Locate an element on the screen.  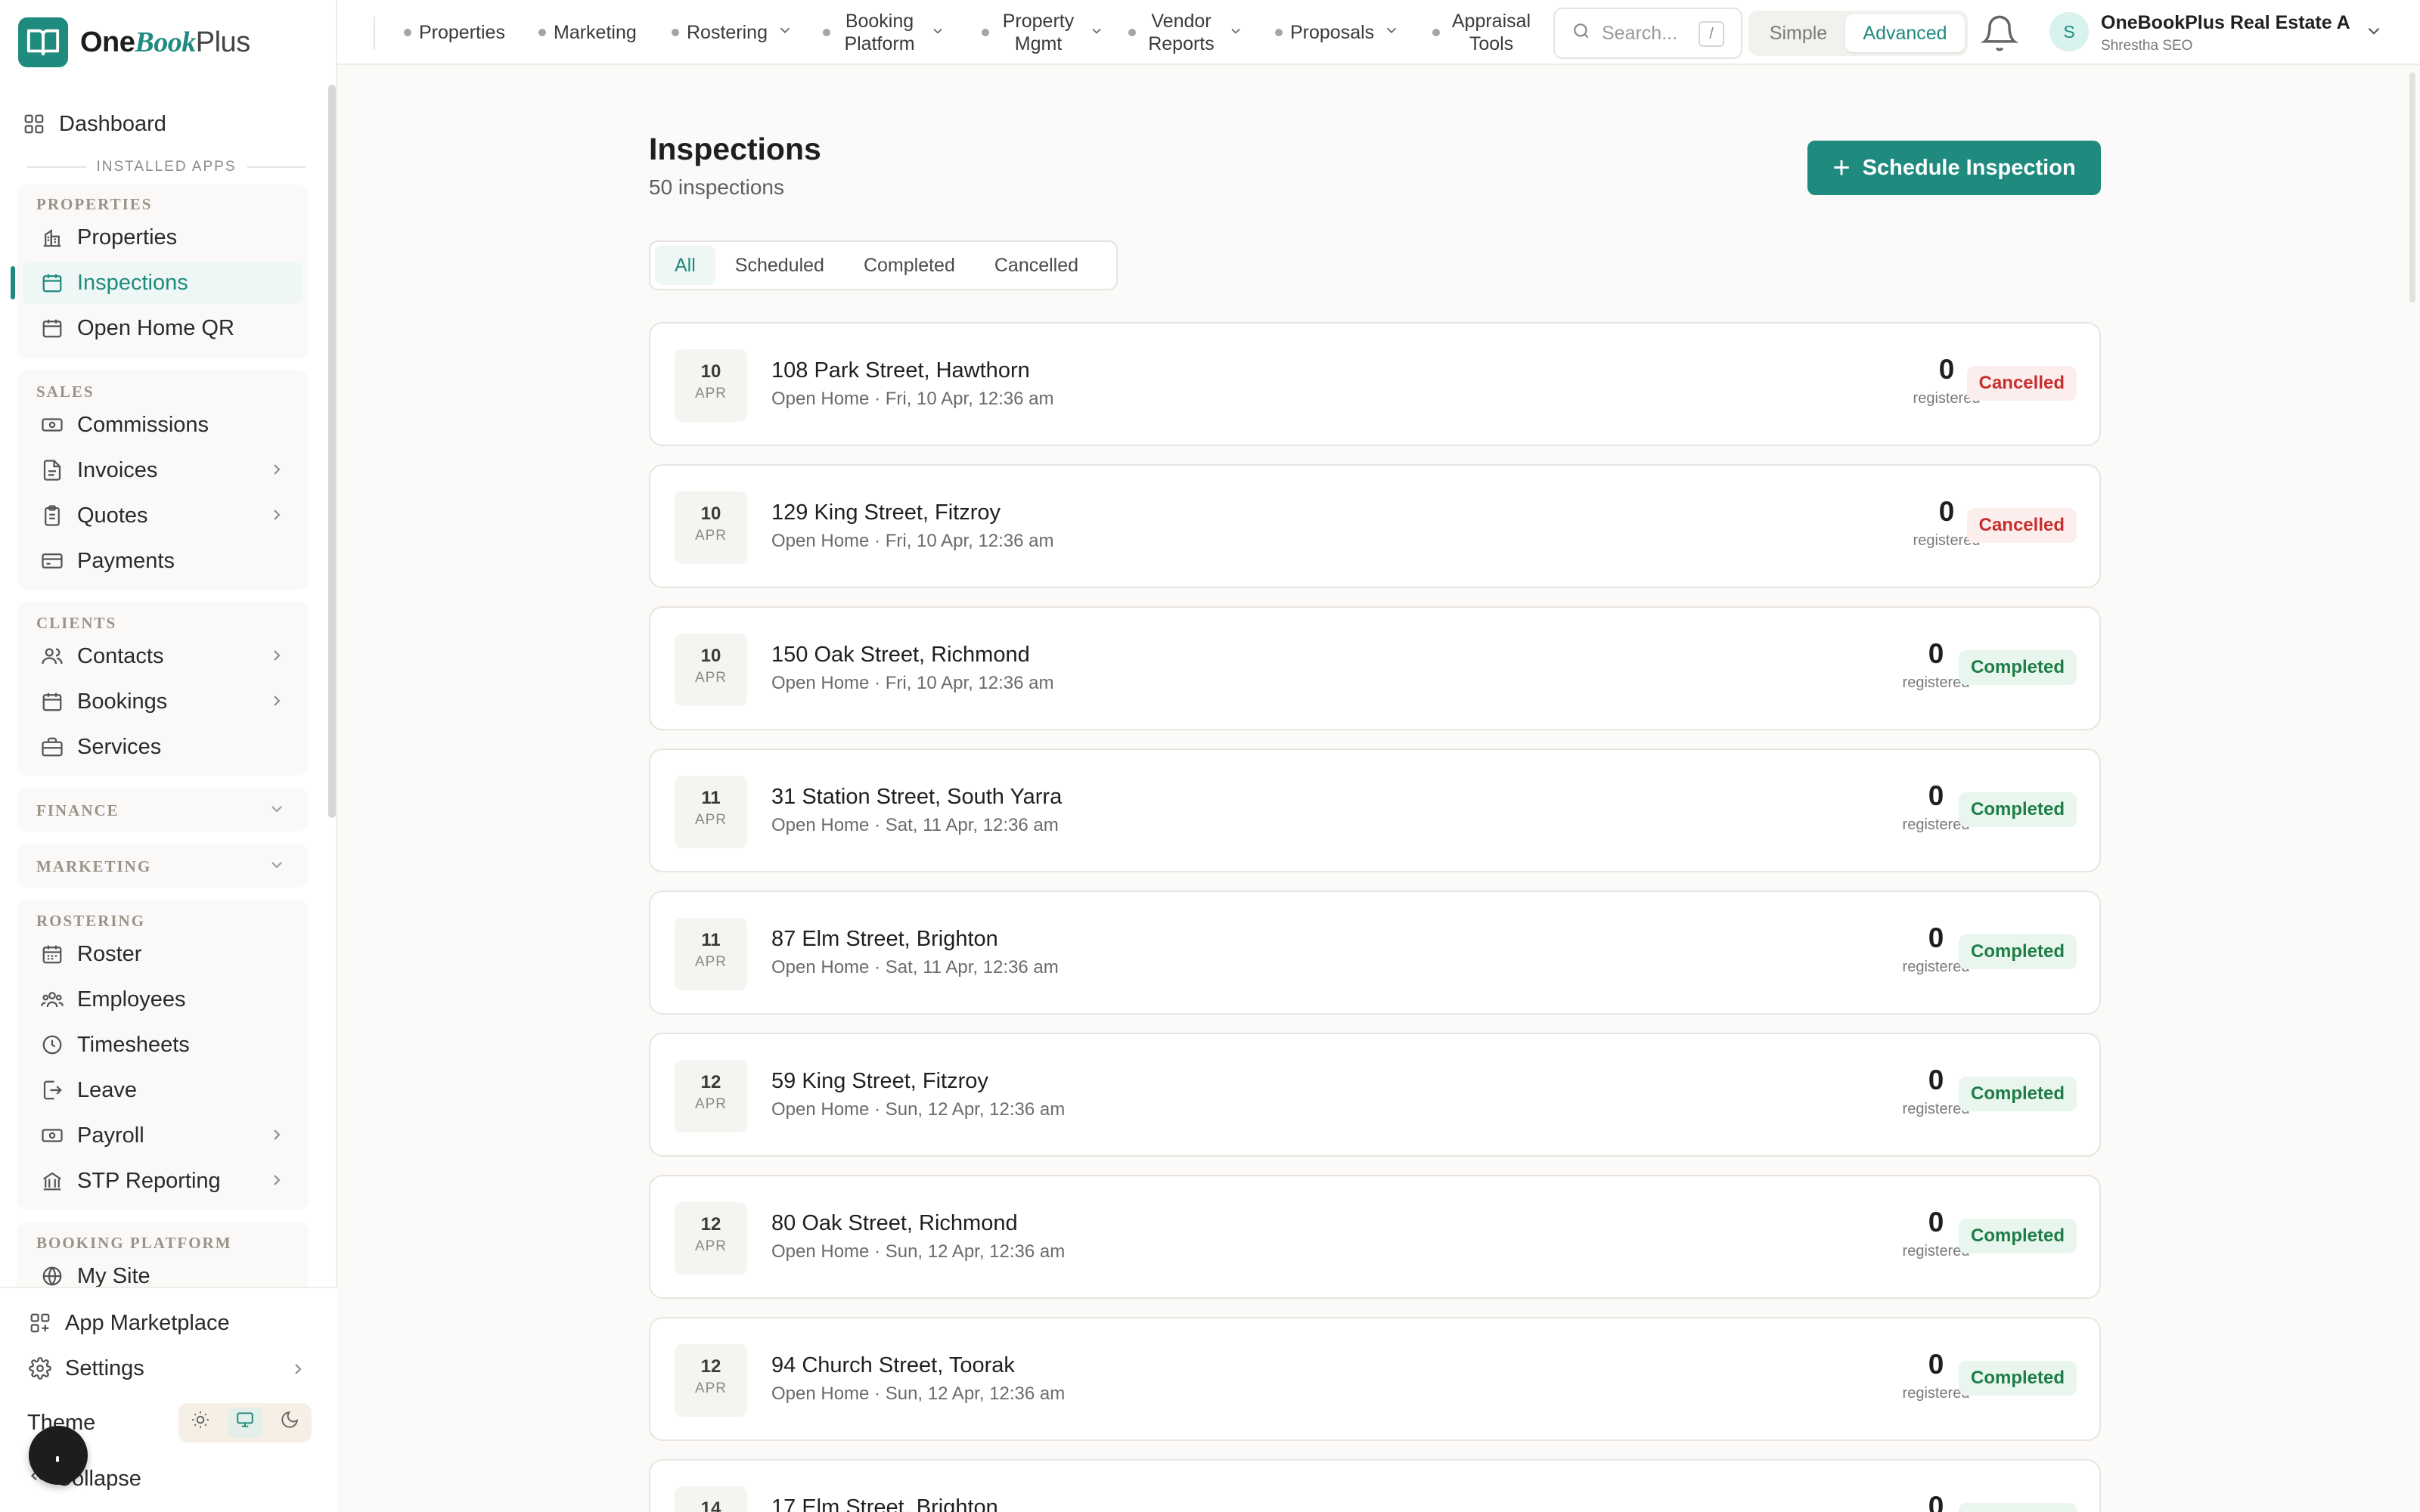
chevron-down-icon is located at coordinates (785, 32).